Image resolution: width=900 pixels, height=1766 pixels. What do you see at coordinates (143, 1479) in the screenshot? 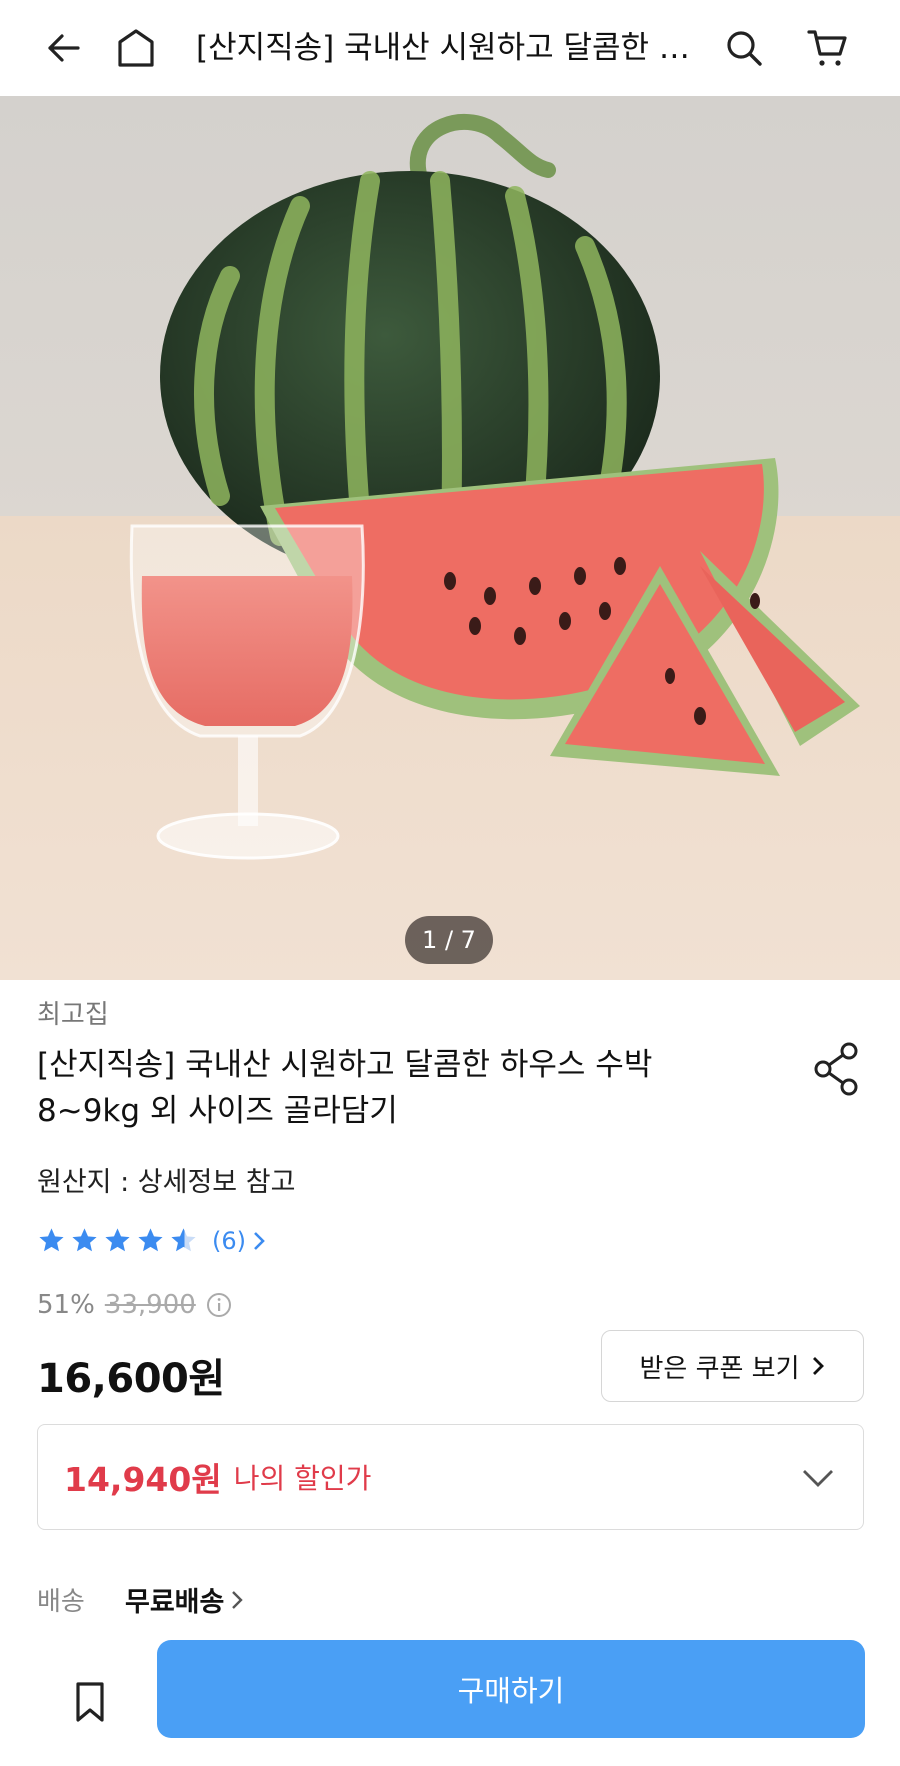
I see `my-discount-price: 14,940원` at bounding box center [143, 1479].